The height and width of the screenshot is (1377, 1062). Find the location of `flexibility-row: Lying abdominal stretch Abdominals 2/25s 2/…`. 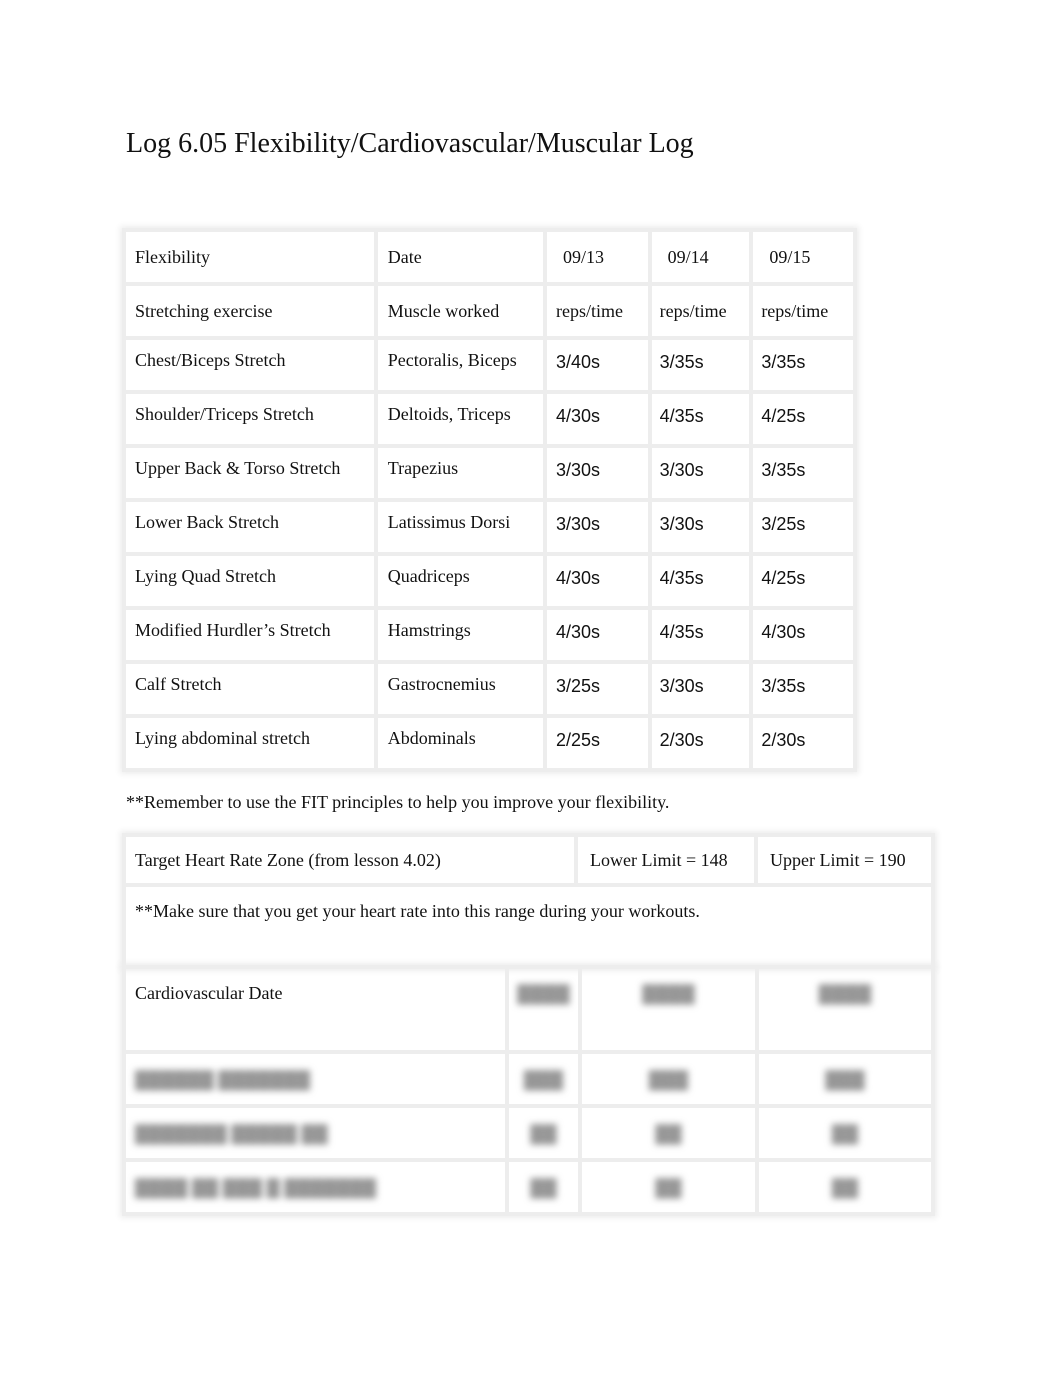

flexibility-row: Lying abdominal stretch Abdominals 2/25s 2/… is located at coordinates (489, 743).